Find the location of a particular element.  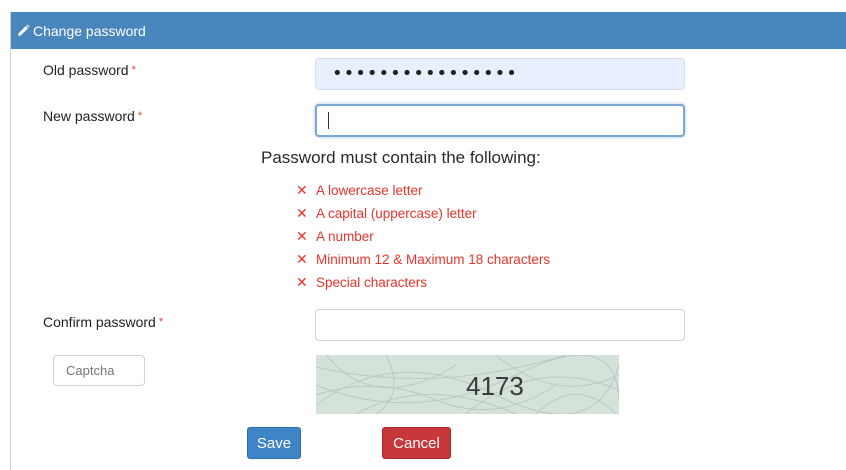

confirm-password-label-text: Confirm password is located at coordinates (99, 322).